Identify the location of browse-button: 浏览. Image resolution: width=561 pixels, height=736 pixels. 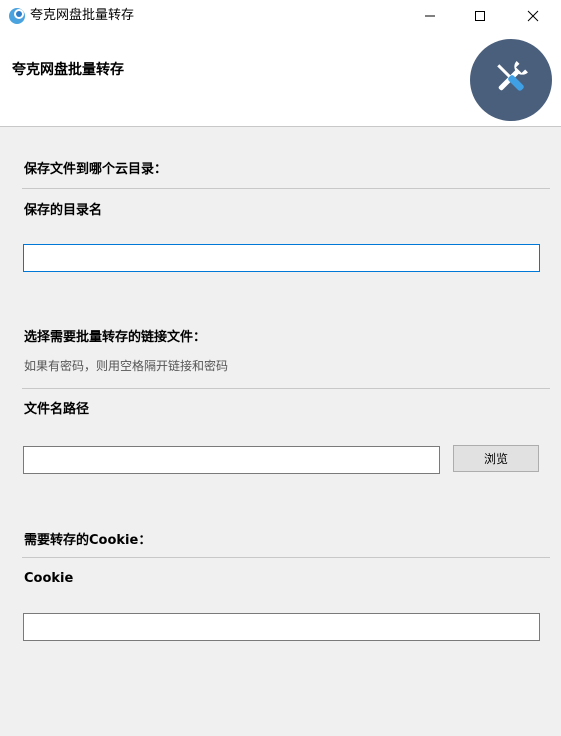
(496, 458).